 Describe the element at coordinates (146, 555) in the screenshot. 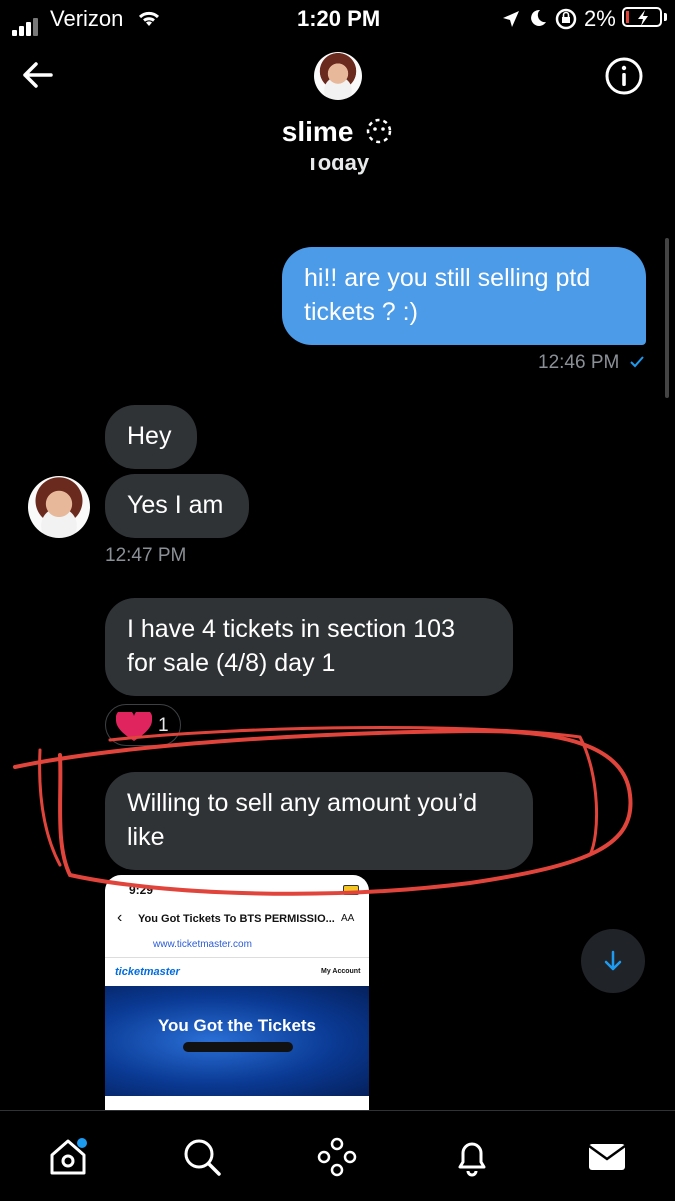

I see `message-timestamp: 12:47 PM` at that location.